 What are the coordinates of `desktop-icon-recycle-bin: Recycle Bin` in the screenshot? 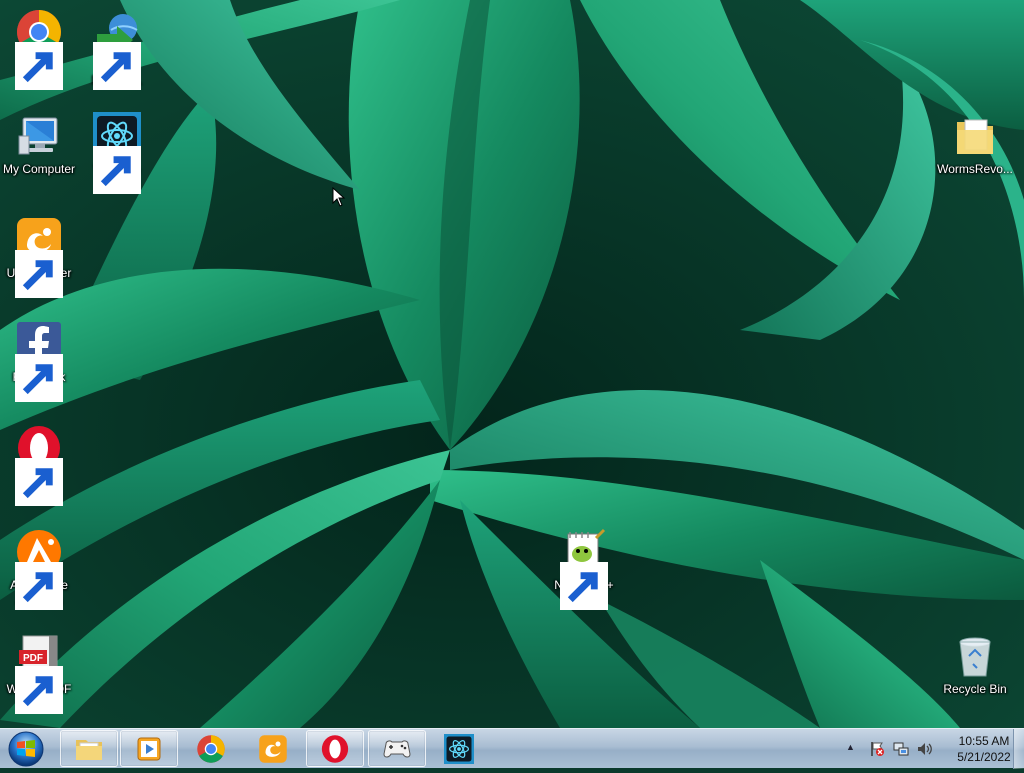 It's located at (975, 660).